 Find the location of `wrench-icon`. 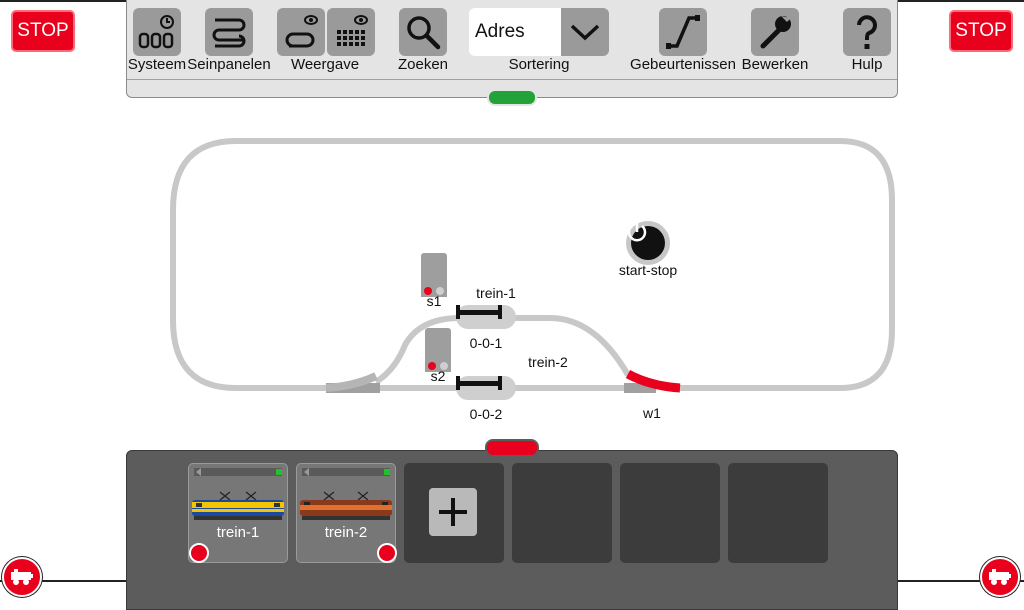

wrench-icon is located at coordinates (775, 32).